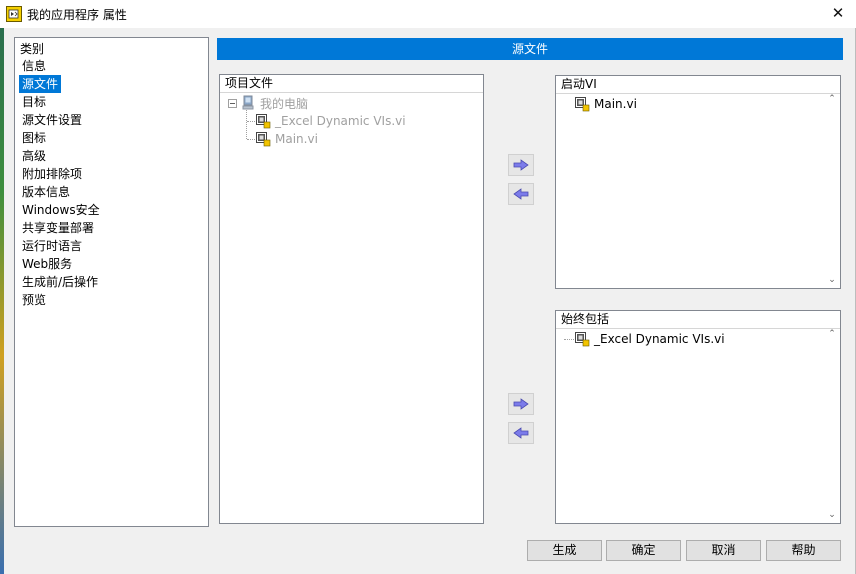  What do you see at coordinates (723, 550) in the screenshot?
I see `cancel-button: 取消` at bounding box center [723, 550].